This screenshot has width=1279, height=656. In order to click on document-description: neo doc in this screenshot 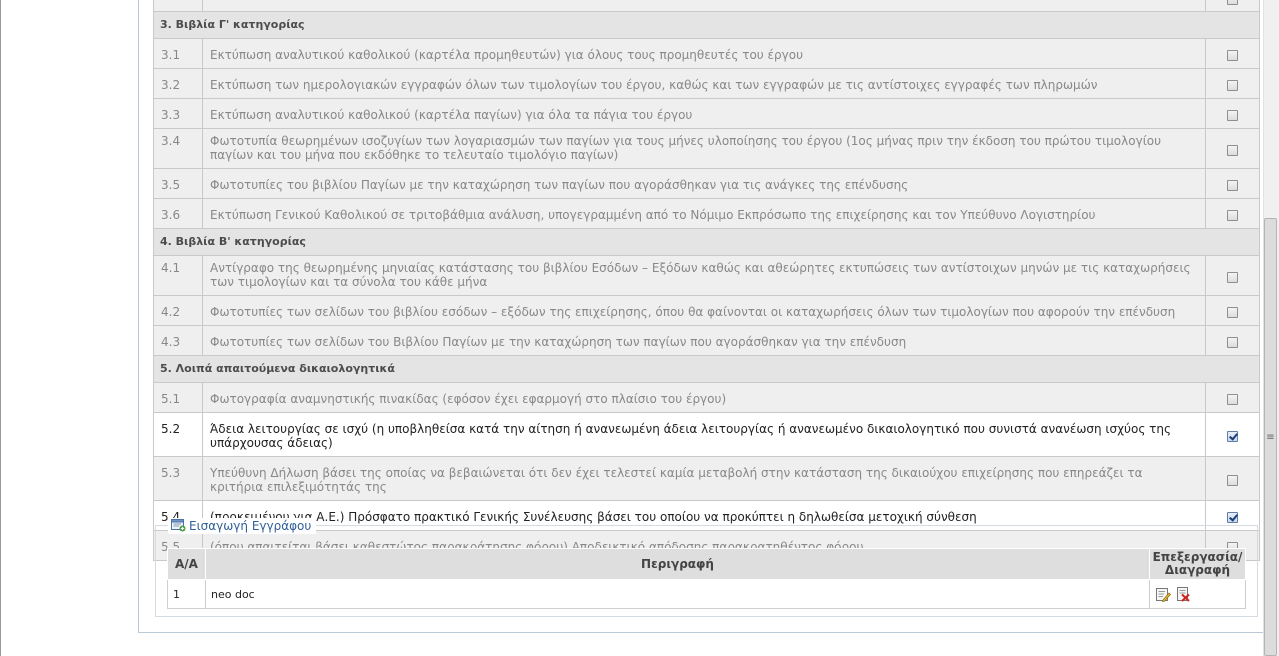, I will do `click(677, 594)`.